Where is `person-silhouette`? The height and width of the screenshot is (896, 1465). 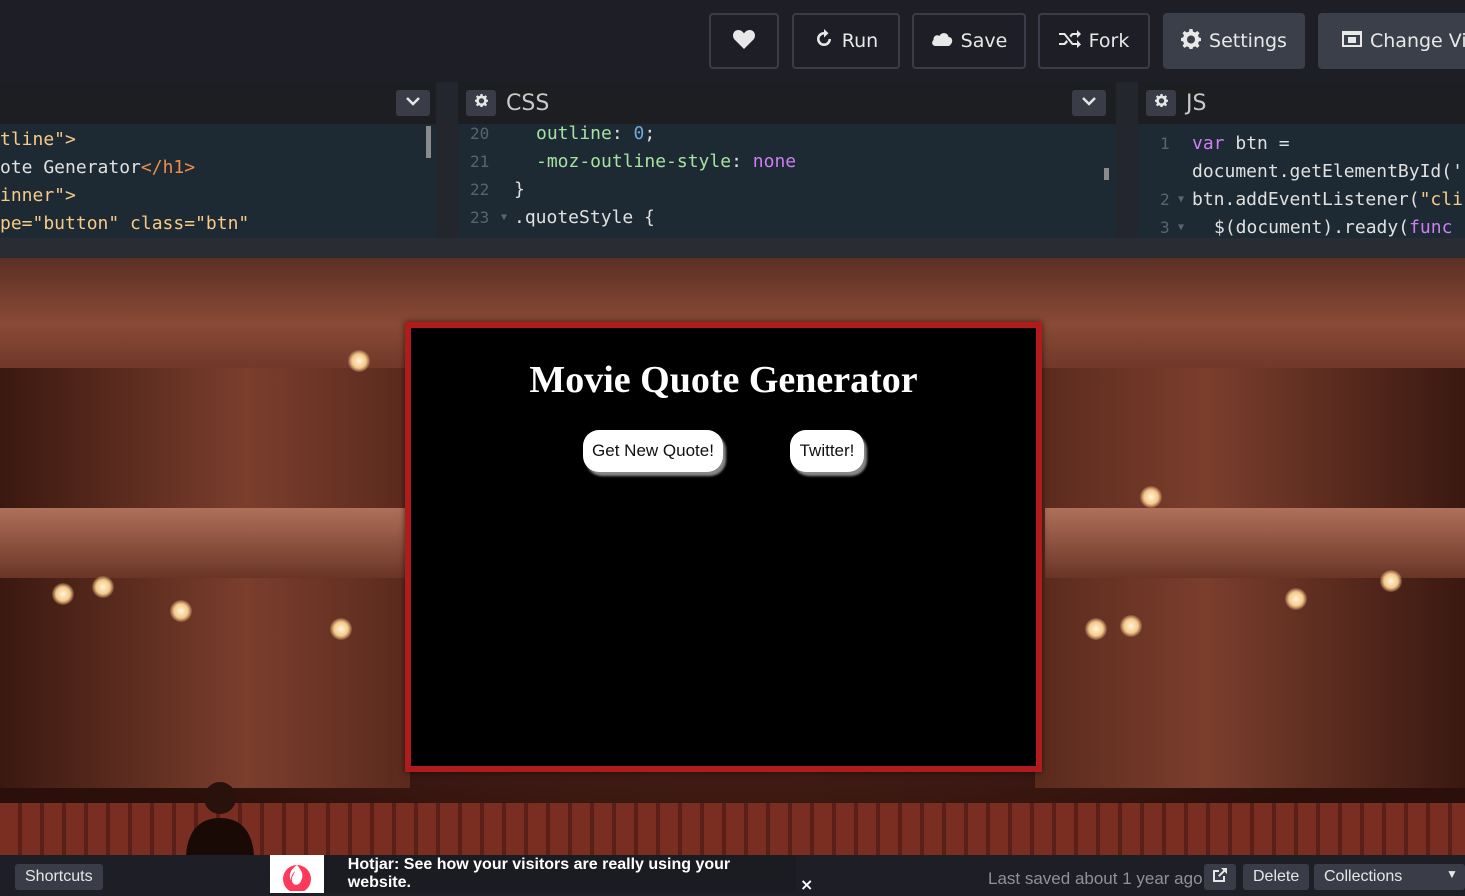
person-silhouette is located at coordinates (220, 816).